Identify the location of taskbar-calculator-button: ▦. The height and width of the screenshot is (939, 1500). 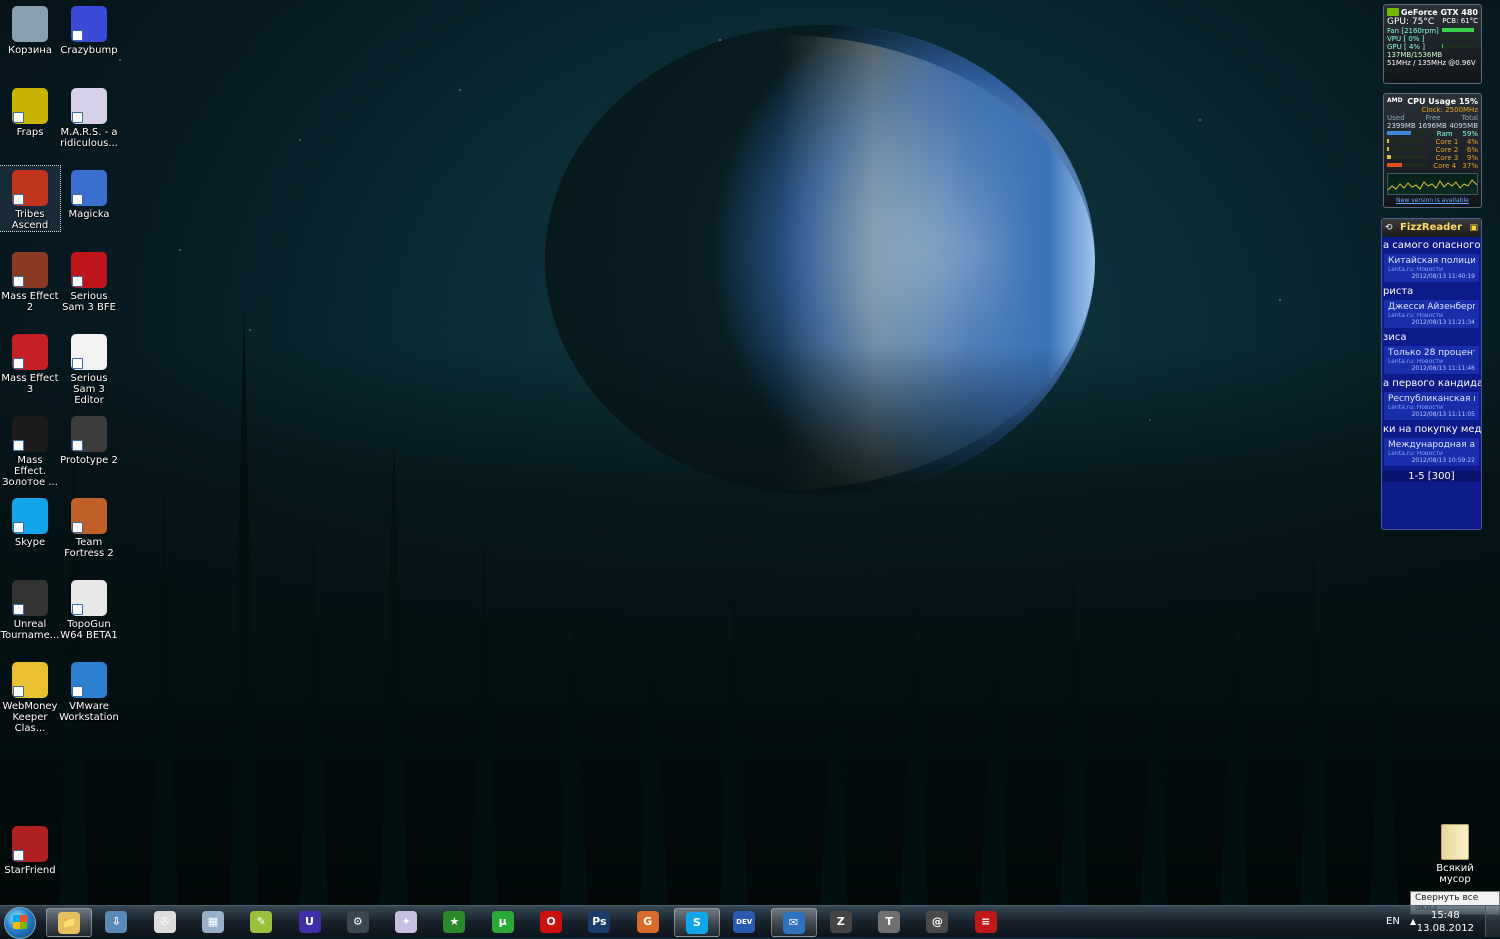
(213, 921).